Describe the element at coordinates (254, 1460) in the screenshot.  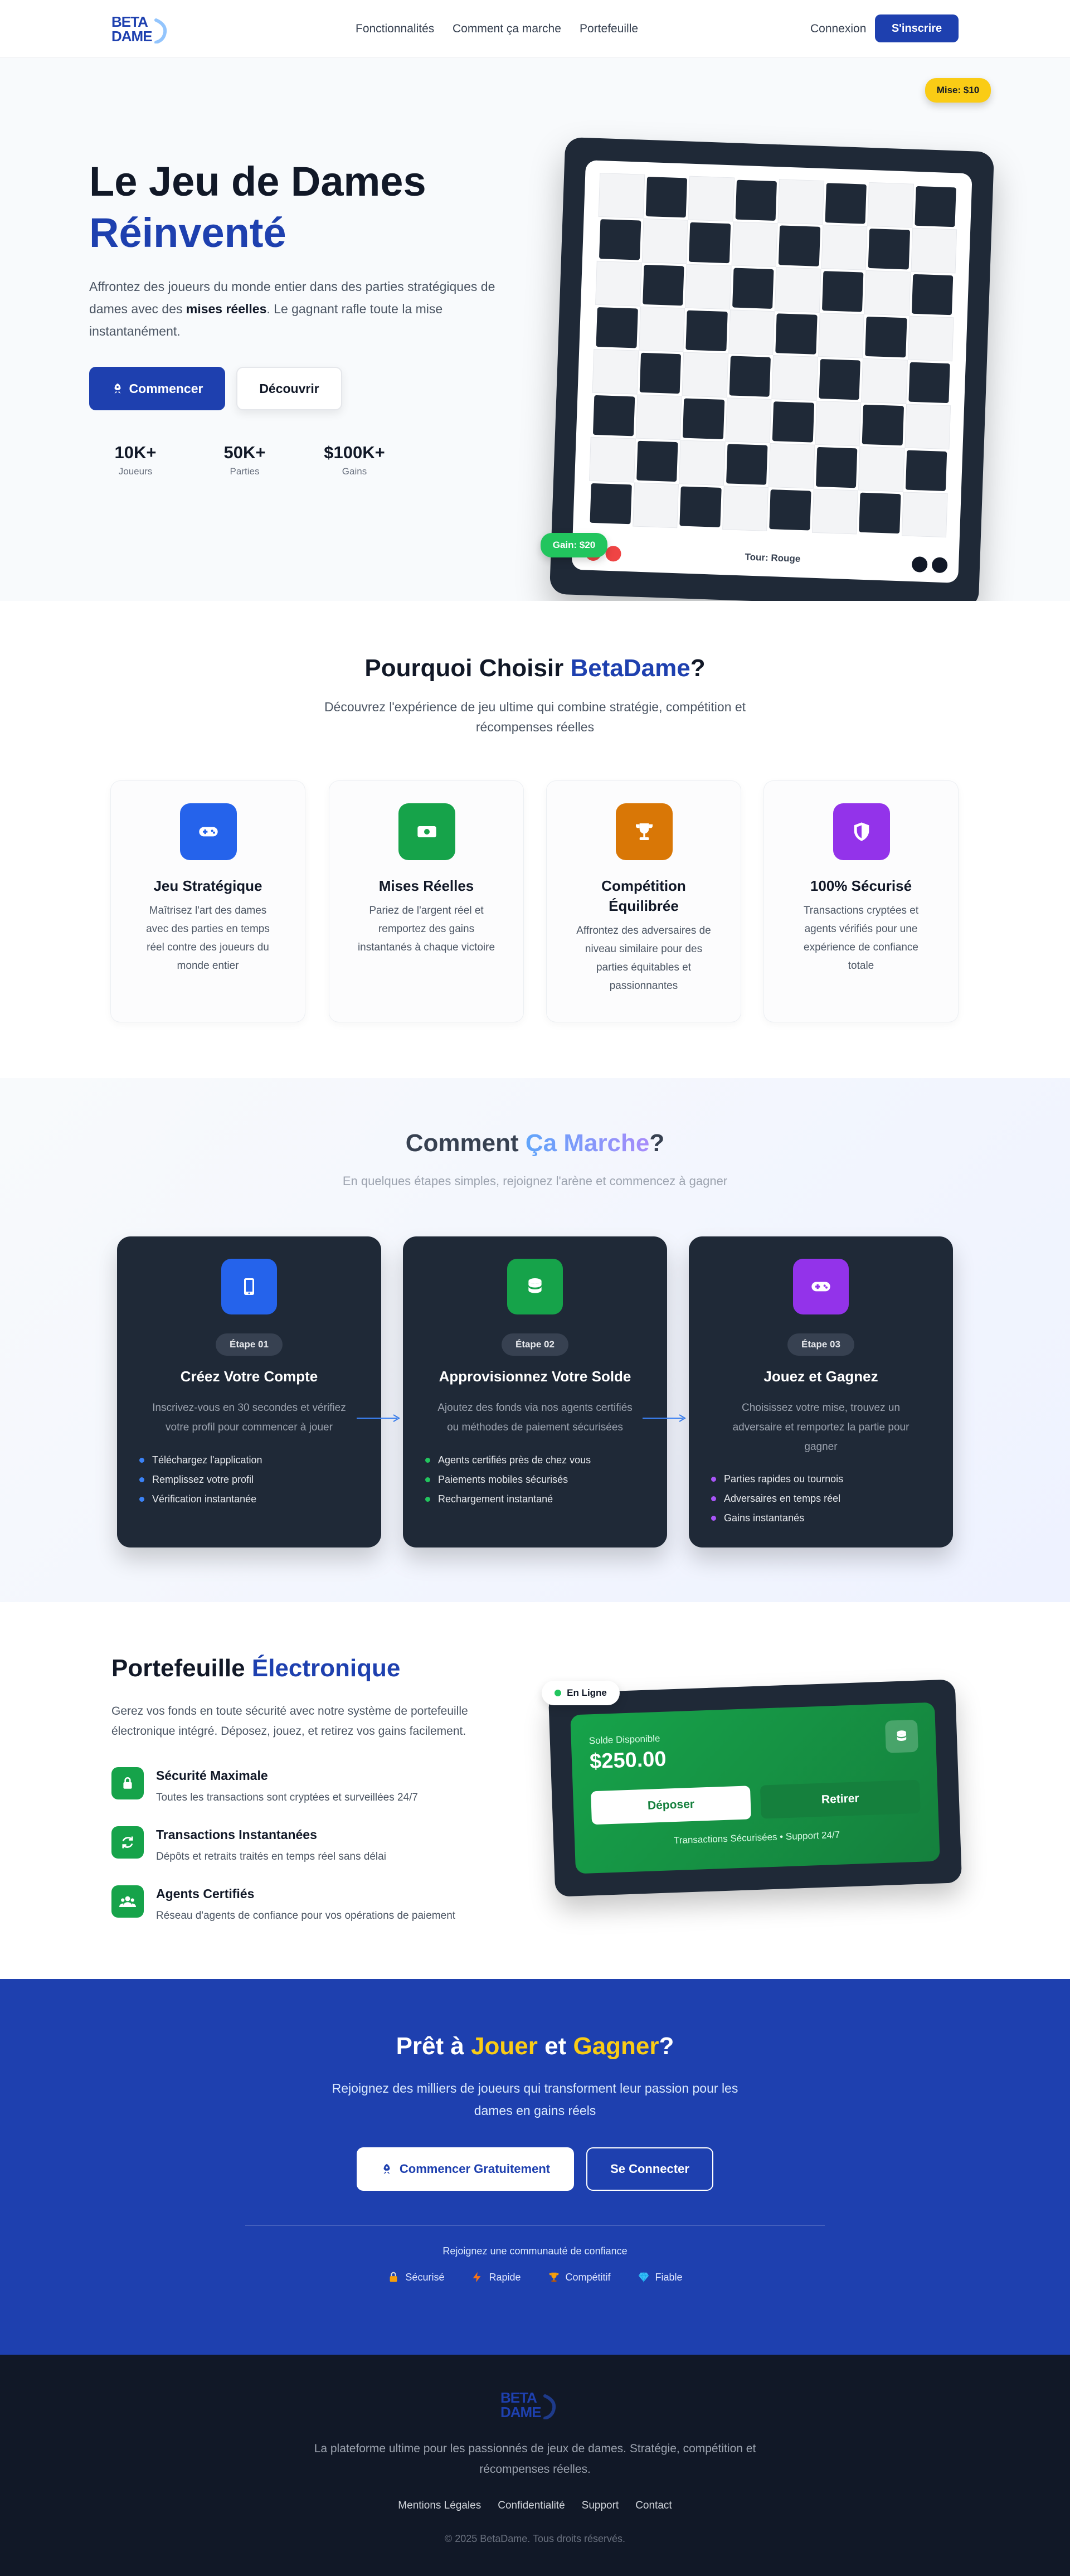
I see `list-item: Téléchargez l'application` at that location.